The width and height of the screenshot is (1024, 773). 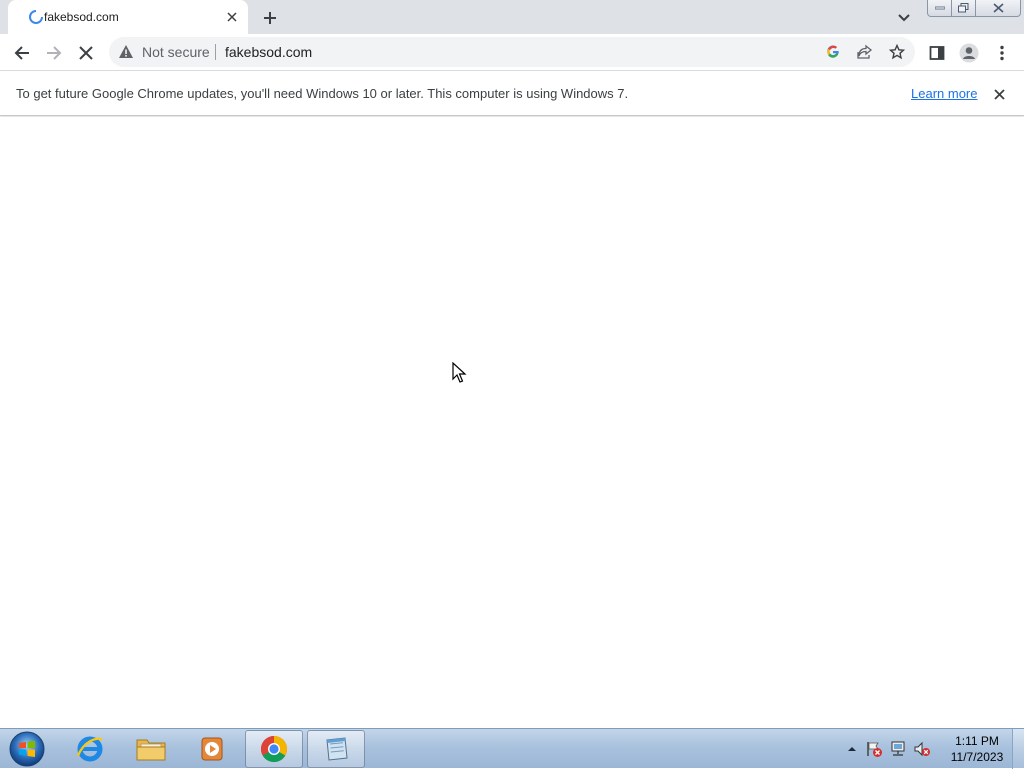 What do you see at coordinates (126, 52) in the screenshot?
I see `warning-icon` at bounding box center [126, 52].